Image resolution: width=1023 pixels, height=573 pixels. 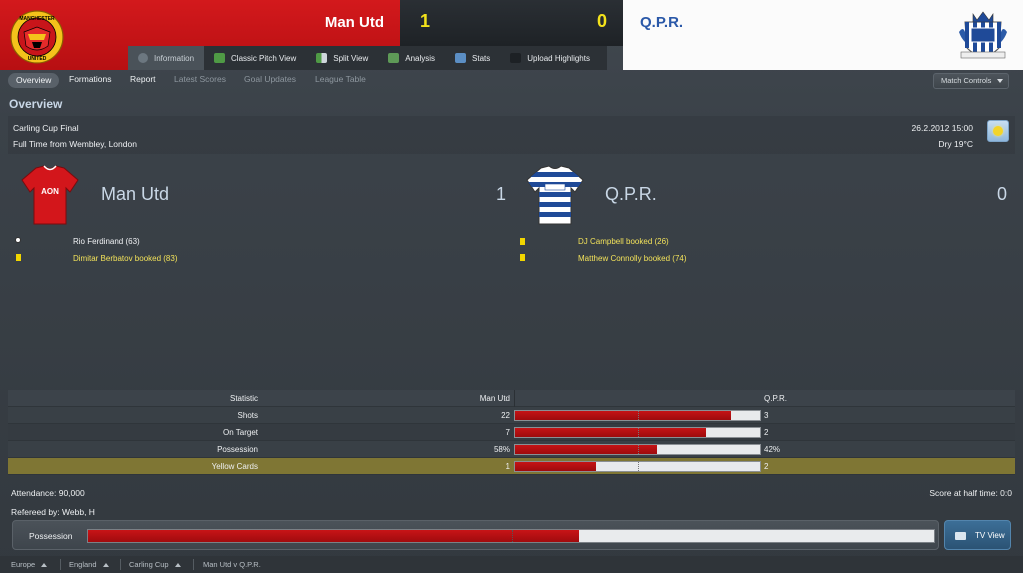 I want to click on away-team-name: Q.P.R., so click(x=661, y=22).